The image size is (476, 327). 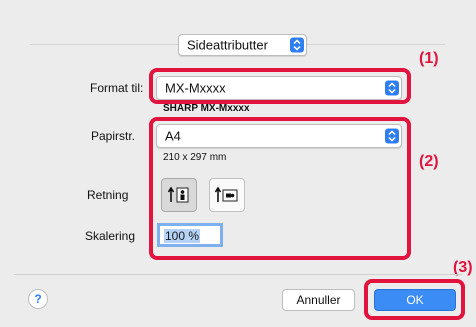 What do you see at coordinates (110, 236) in the screenshot?
I see `scale-label: Skalering` at bounding box center [110, 236].